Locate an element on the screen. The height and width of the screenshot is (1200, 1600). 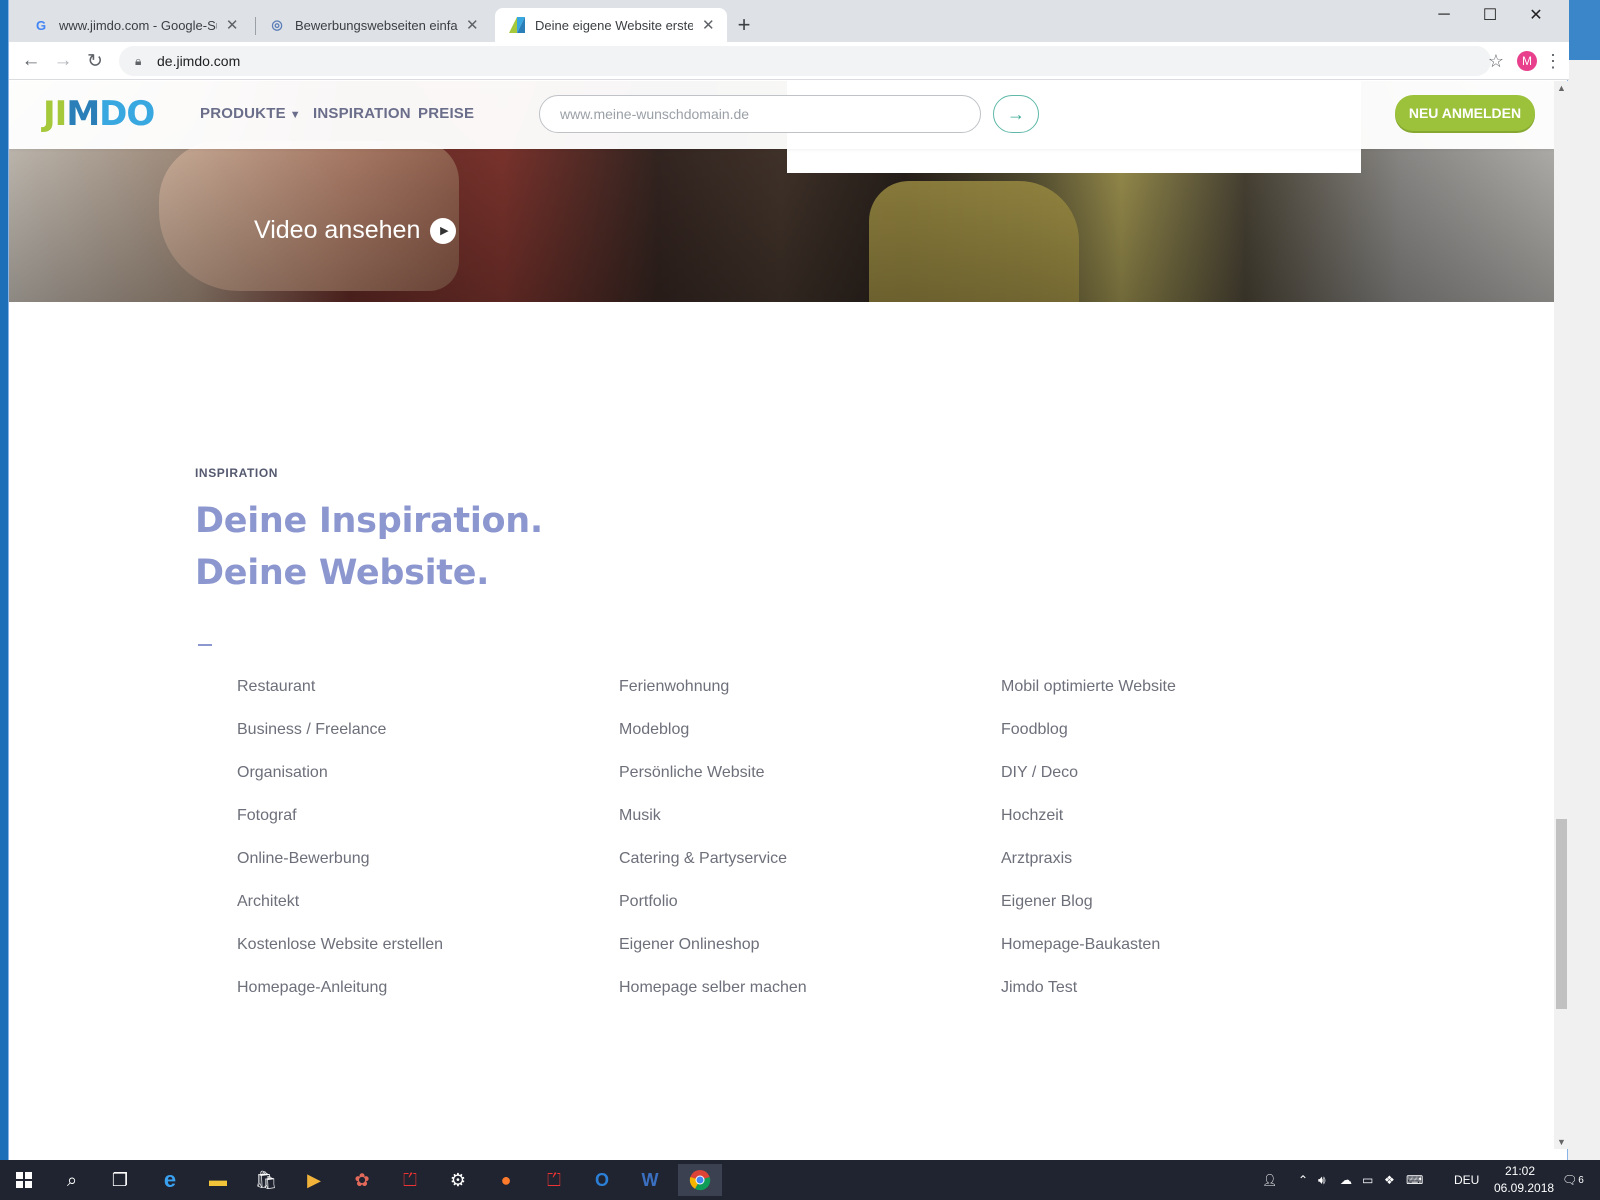
domain-search-input is located at coordinates (760, 114).